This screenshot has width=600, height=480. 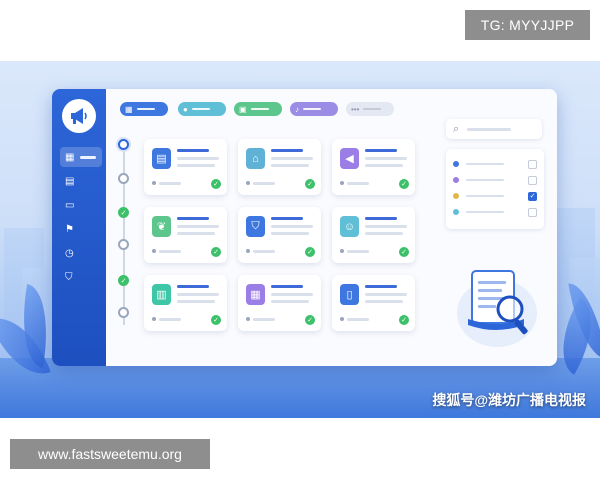 What do you see at coordinates (202, 109) in the screenshot?
I see `chip-users: ●` at bounding box center [202, 109].